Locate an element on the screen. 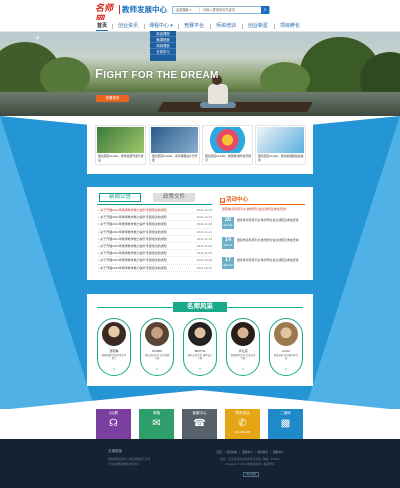 Image resolution: width=400 pixels, height=488 pixels. contact-service: 客服中心 ☎ is located at coordinates (199, 424).